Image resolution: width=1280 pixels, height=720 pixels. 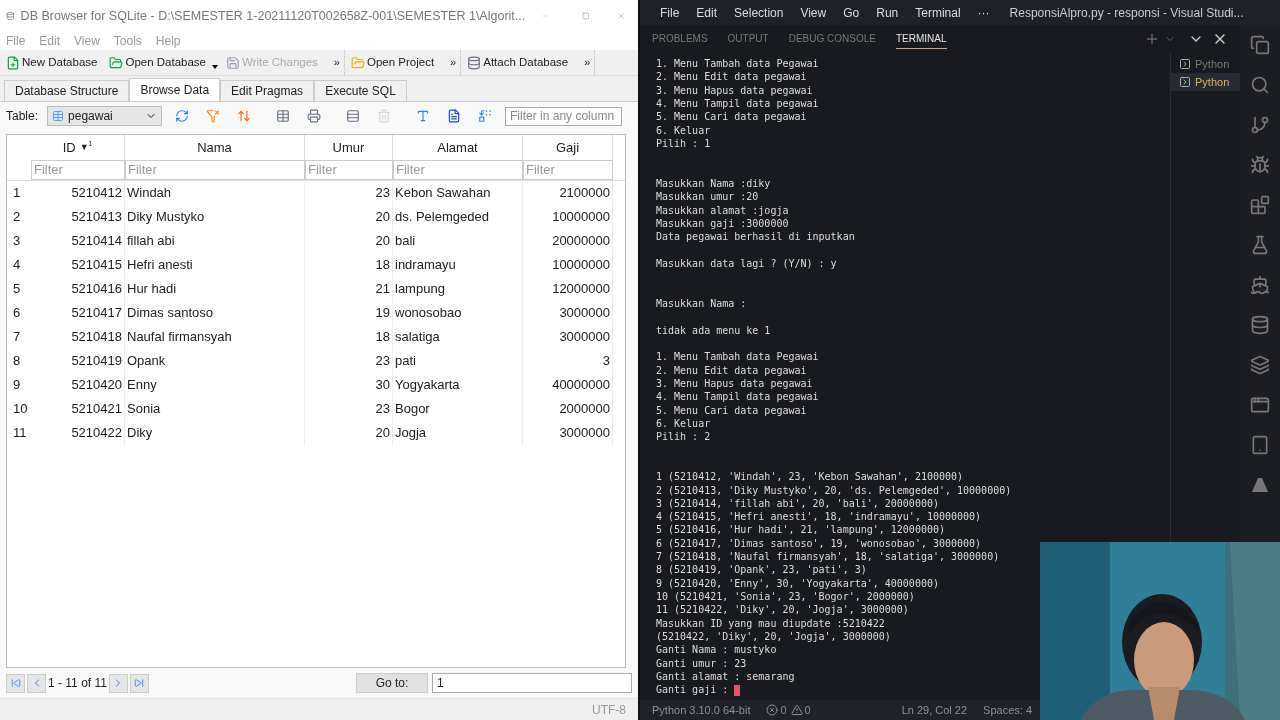 What do you see at coordinates (267, 90) in the screenshot?
I see `tab: Edit Pragmas` at bounding box center [267, 90].